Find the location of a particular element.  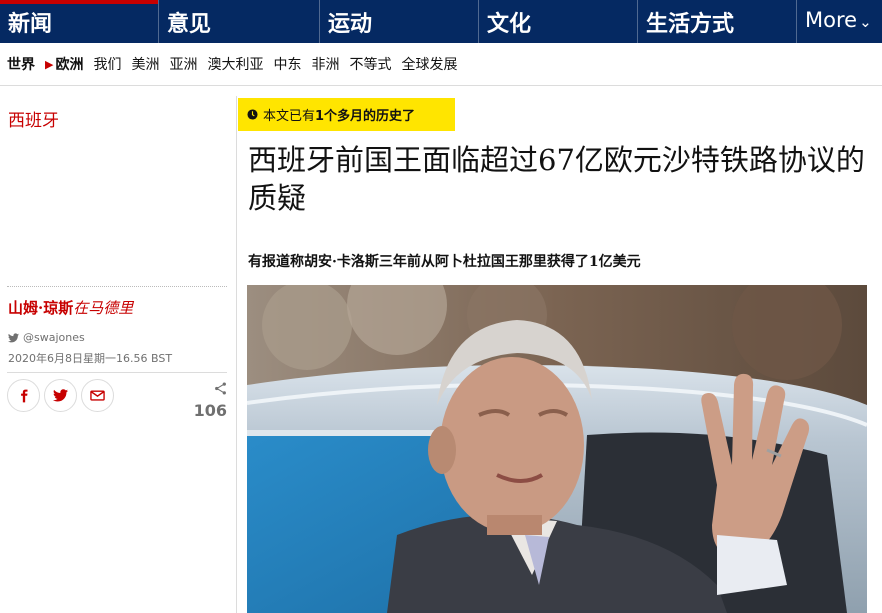

article-age-badge: 本文已有 1个多月的历史了 is located at coordinates (346, 114).